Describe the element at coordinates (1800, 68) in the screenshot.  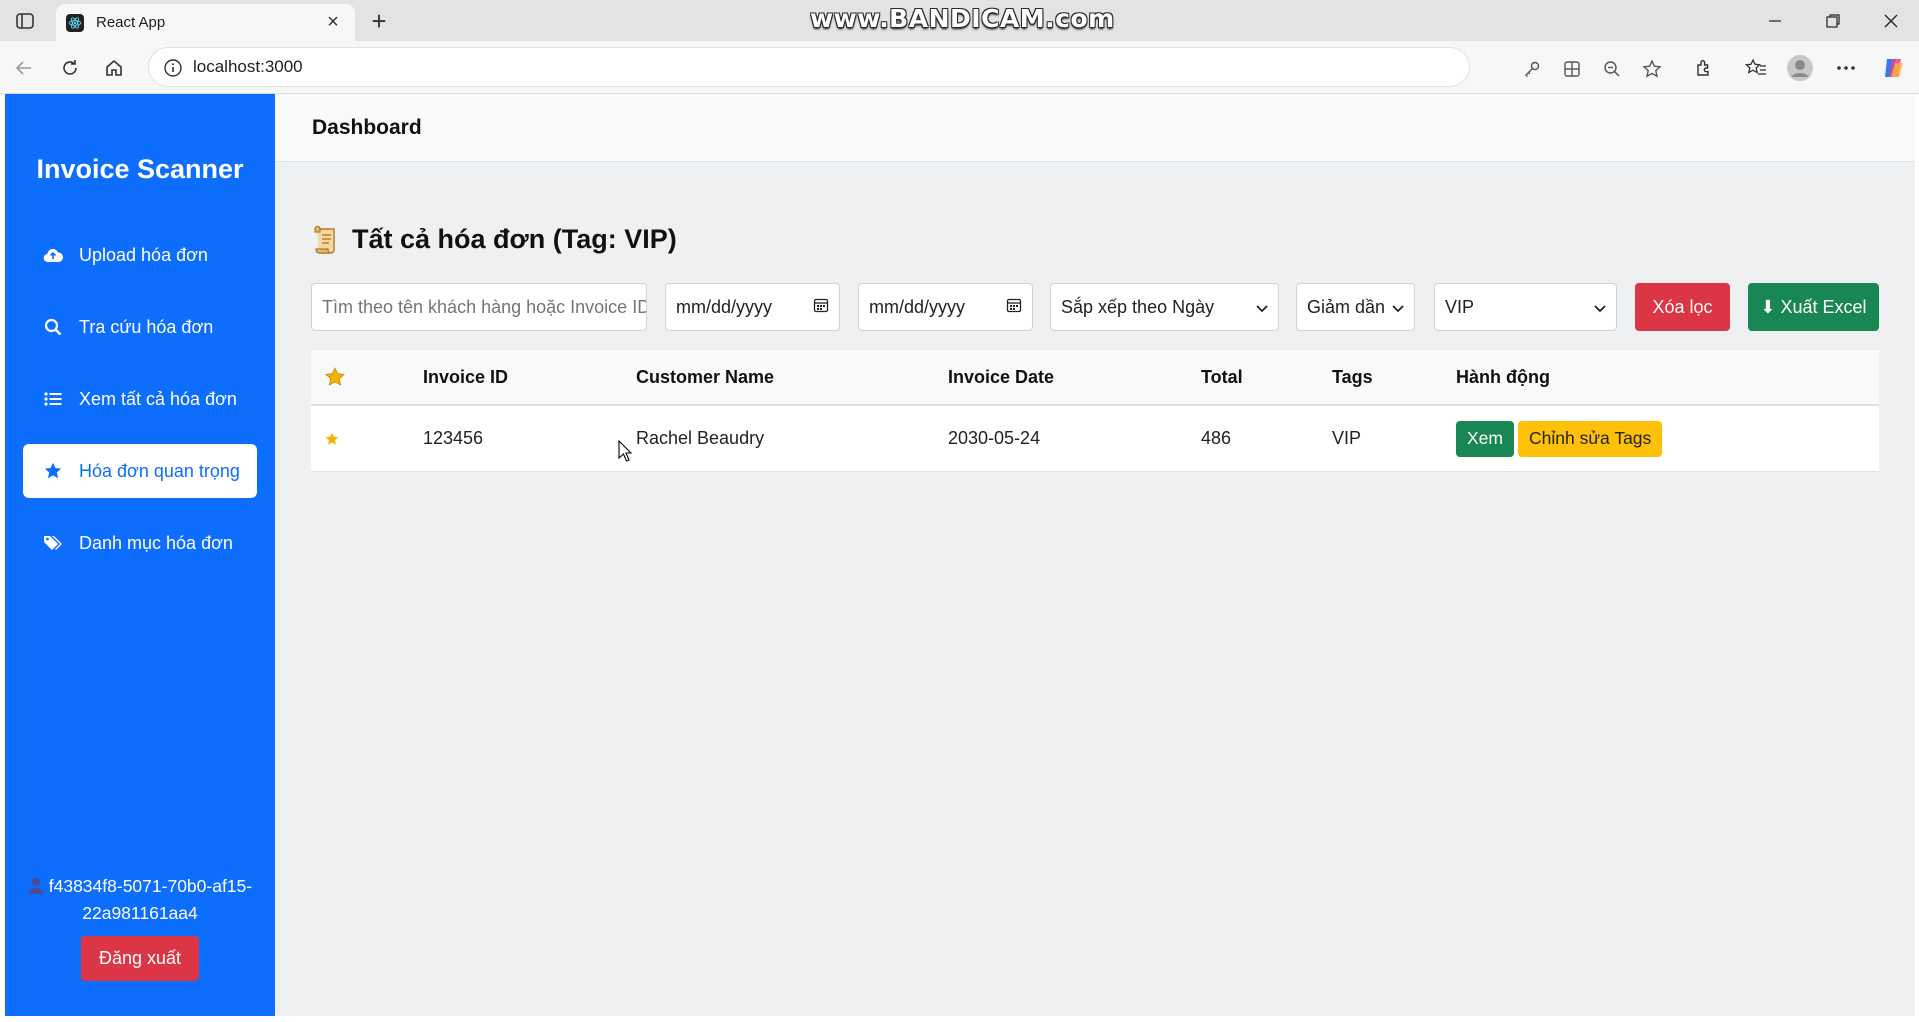
I see `profile-avatar-icon` at that location.